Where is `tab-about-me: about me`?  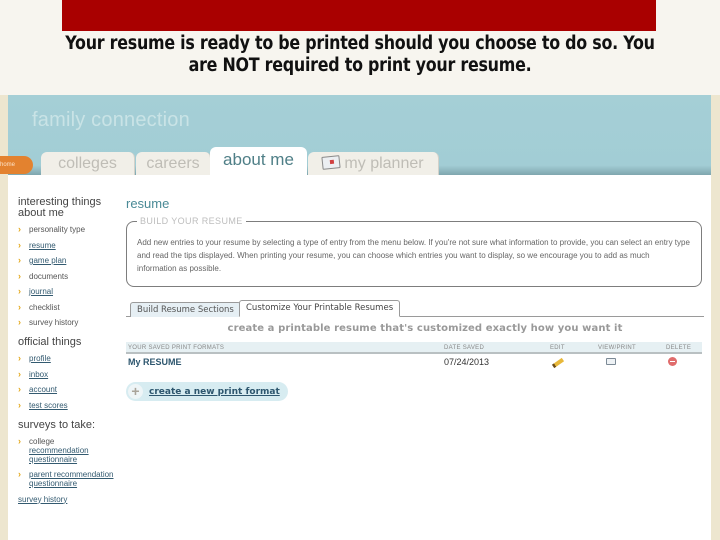
tab-about-me: about me is located at coordinates (258, 161).